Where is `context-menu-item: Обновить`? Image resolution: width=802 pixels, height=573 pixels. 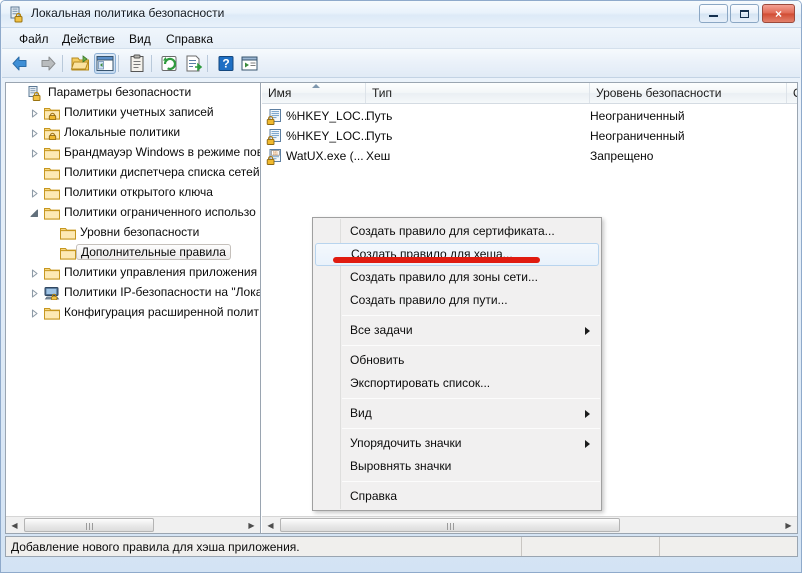
context-menu-item: Обновить is located at coordinates (457, 360).